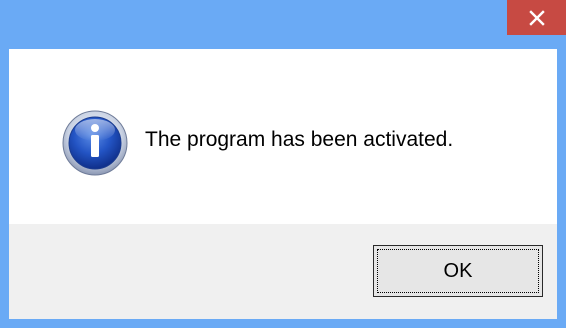 The width and height of the screenshot is (566, 328). I want to click on ok-button-label: OK, so click(458, 270).